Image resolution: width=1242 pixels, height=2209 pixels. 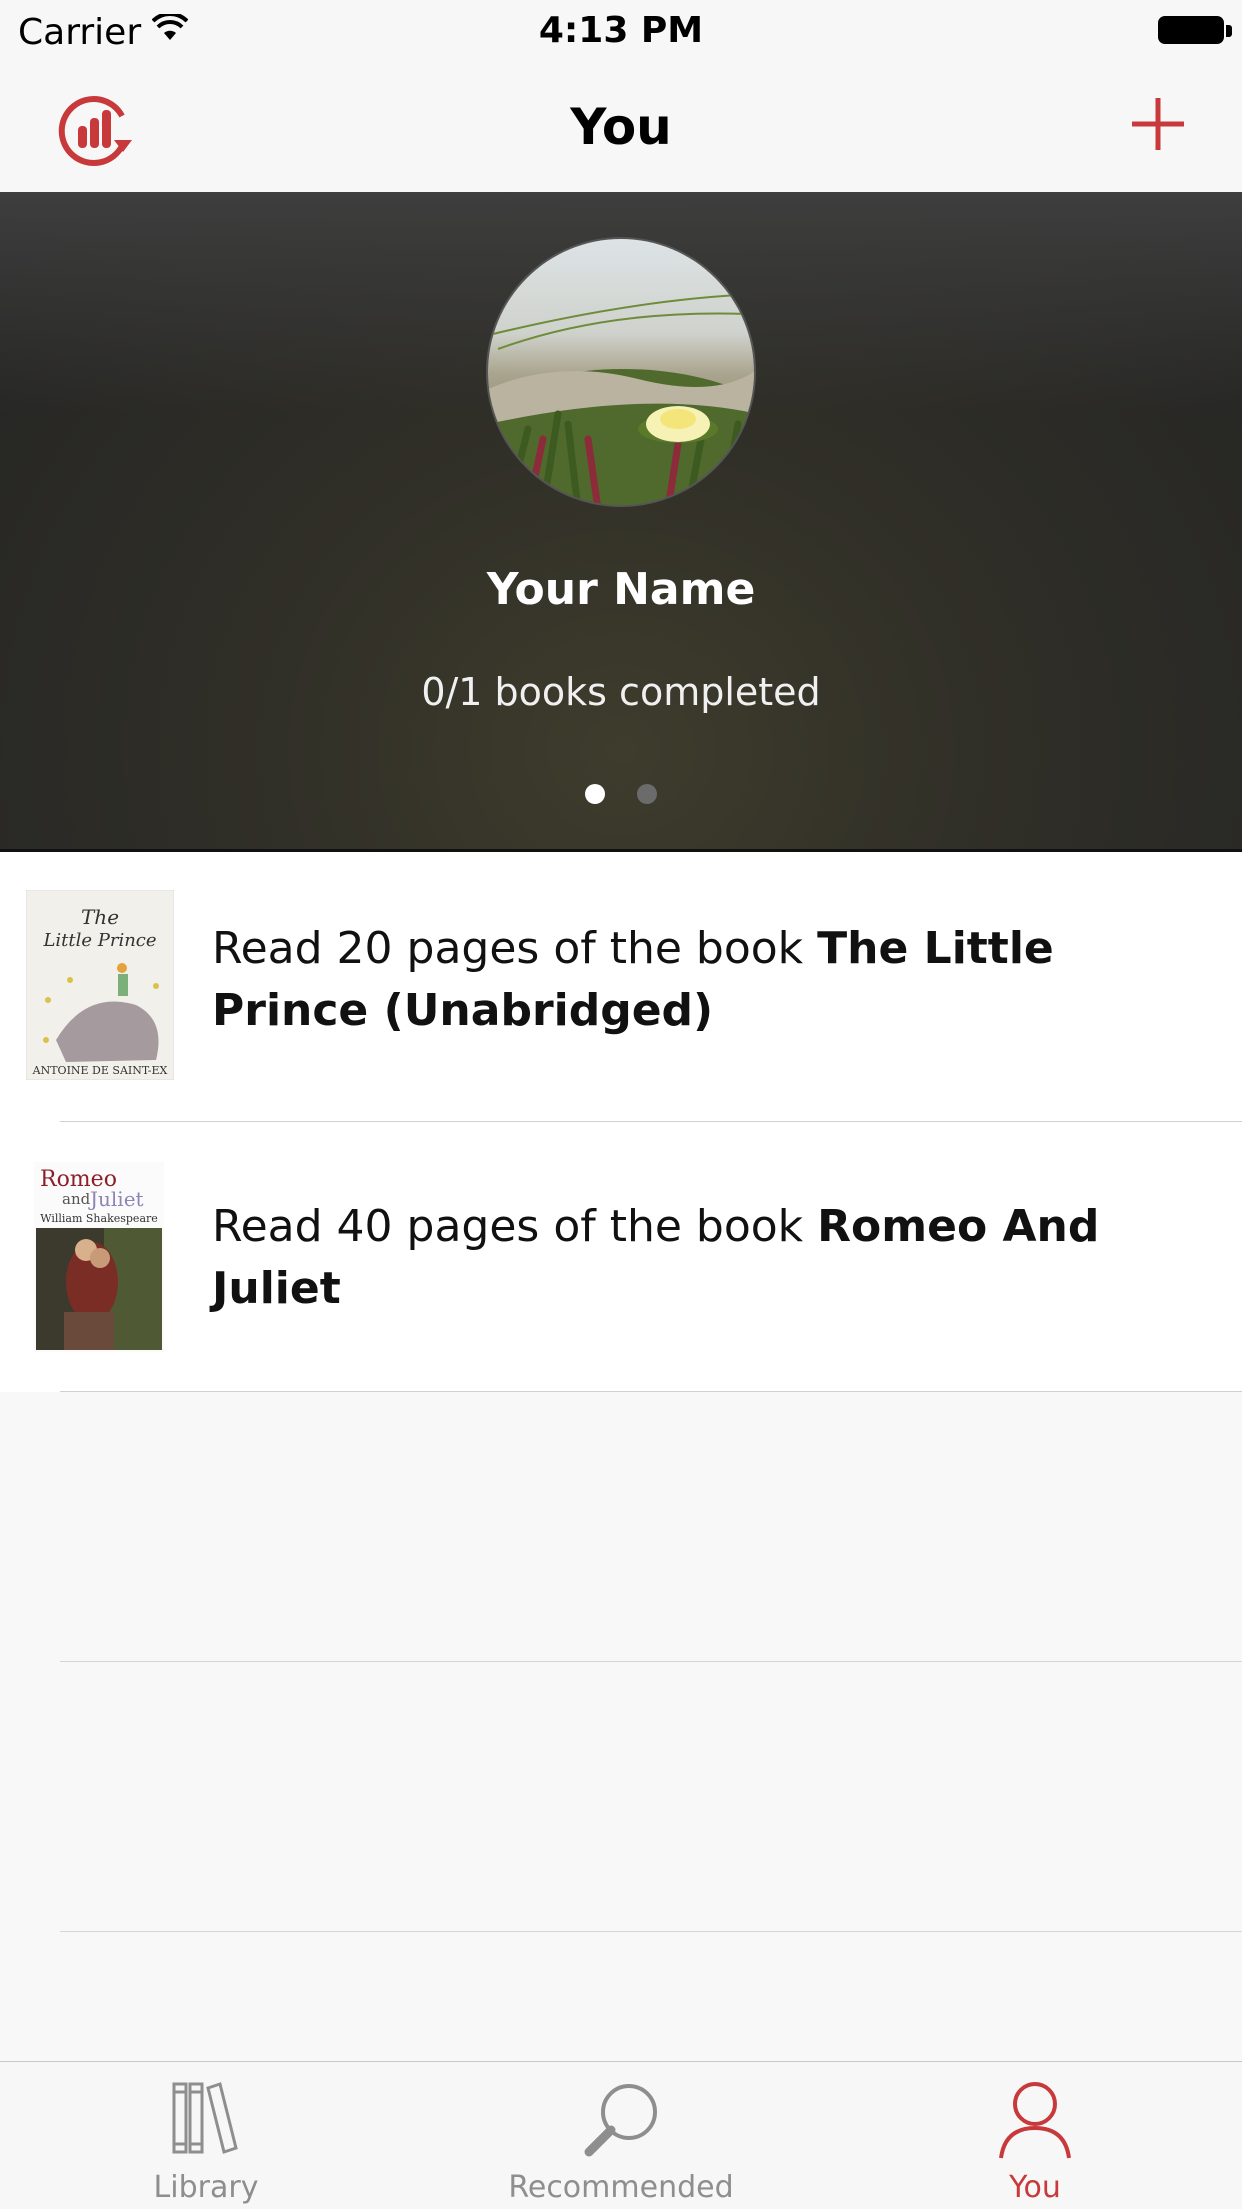 I want to click on page-dot, so click(x=646, y=794).